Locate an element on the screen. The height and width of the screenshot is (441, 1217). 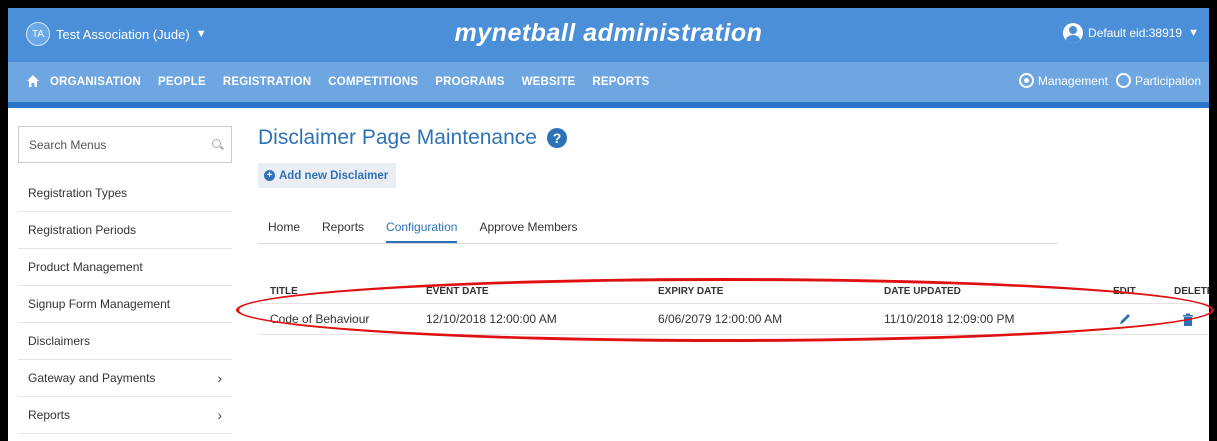
role-management-label: Management is located at coordinates (1072, 80).